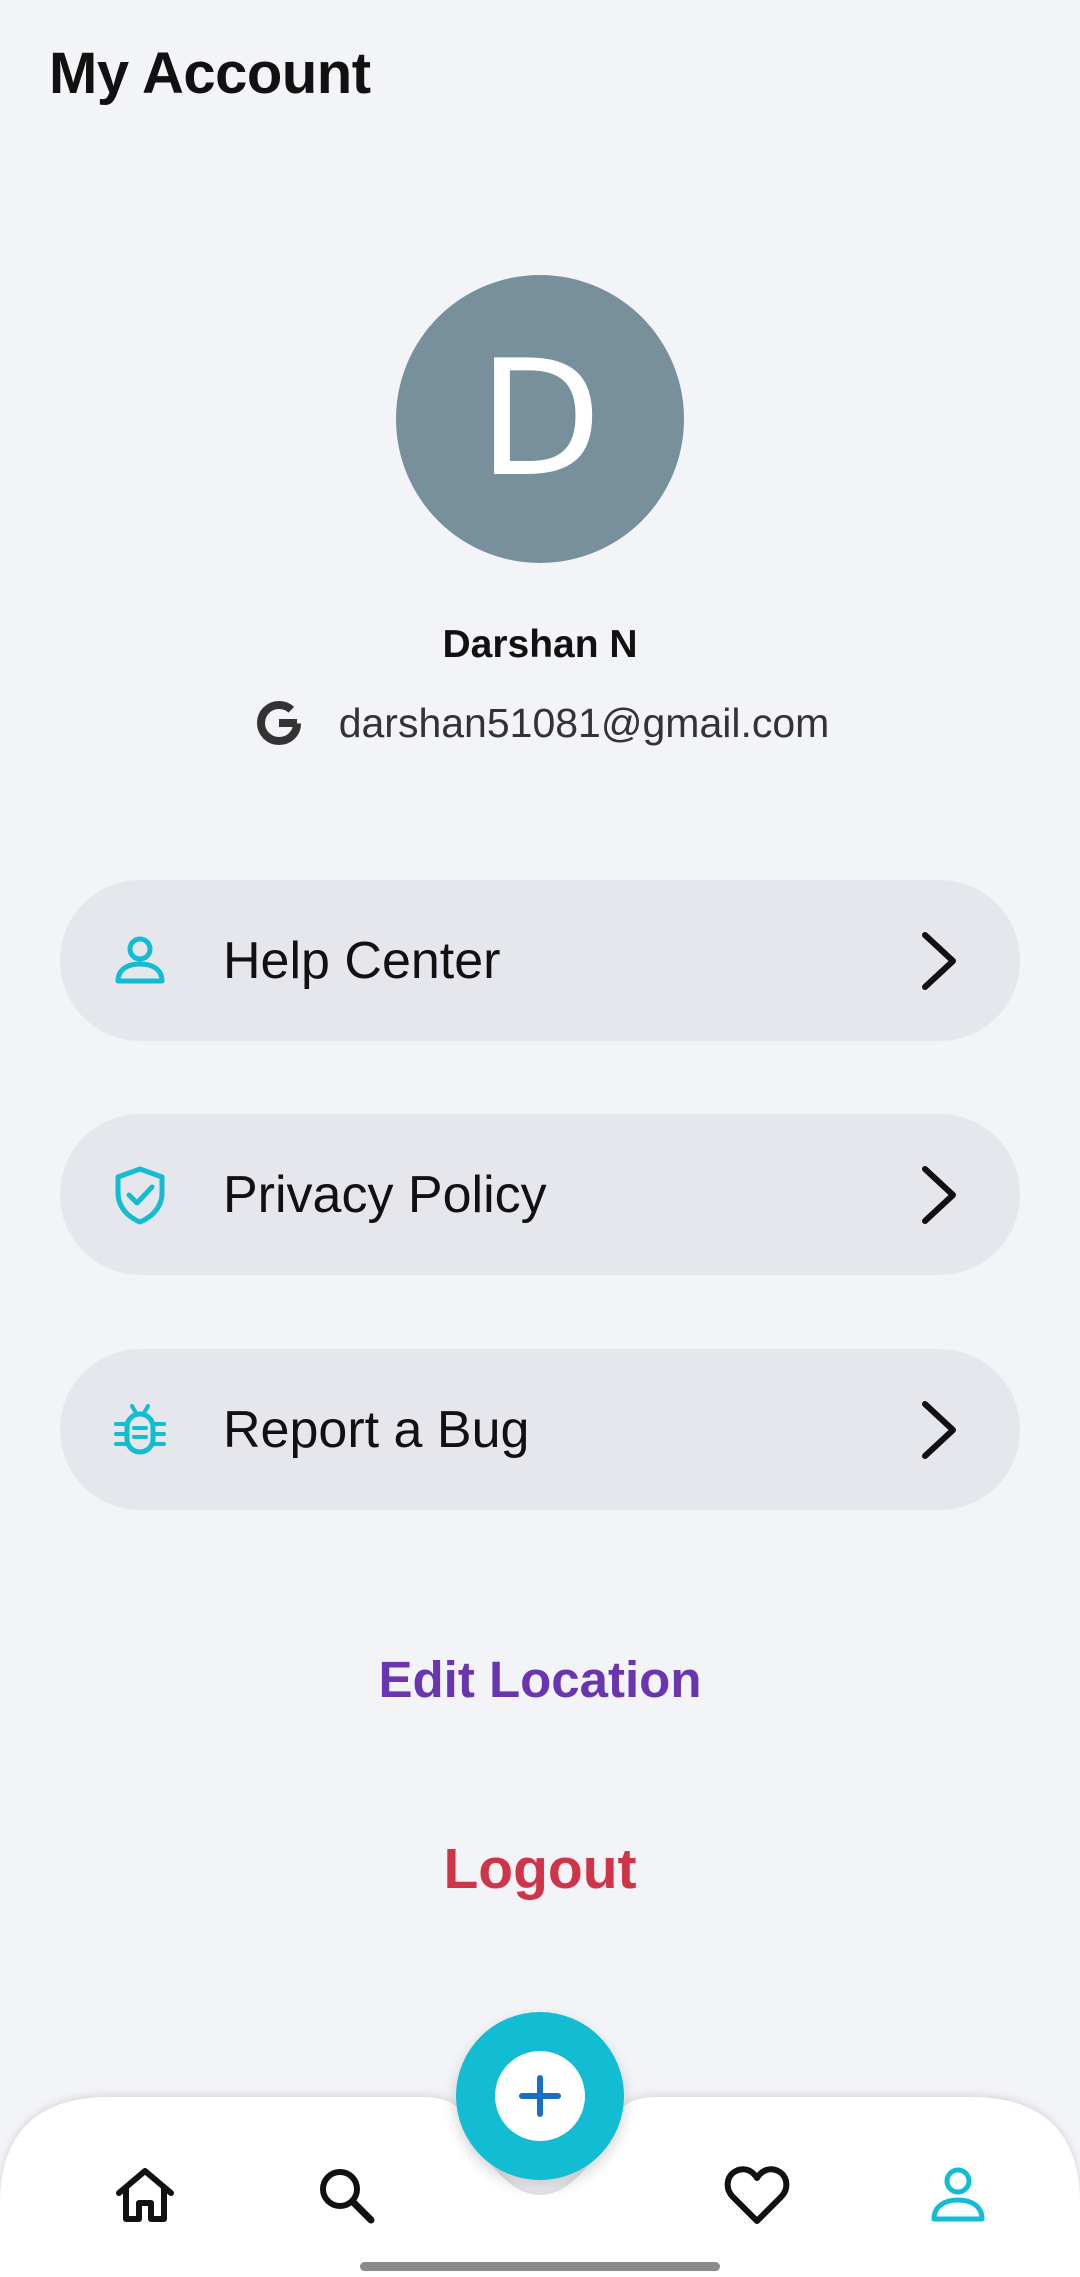 This screenshot has width=1080, height=2277. What do you see at coordinates (376, 1429) in the screenshot?
I see `menu-item-label: Report a Bug` at bounding box center [376, 1429].